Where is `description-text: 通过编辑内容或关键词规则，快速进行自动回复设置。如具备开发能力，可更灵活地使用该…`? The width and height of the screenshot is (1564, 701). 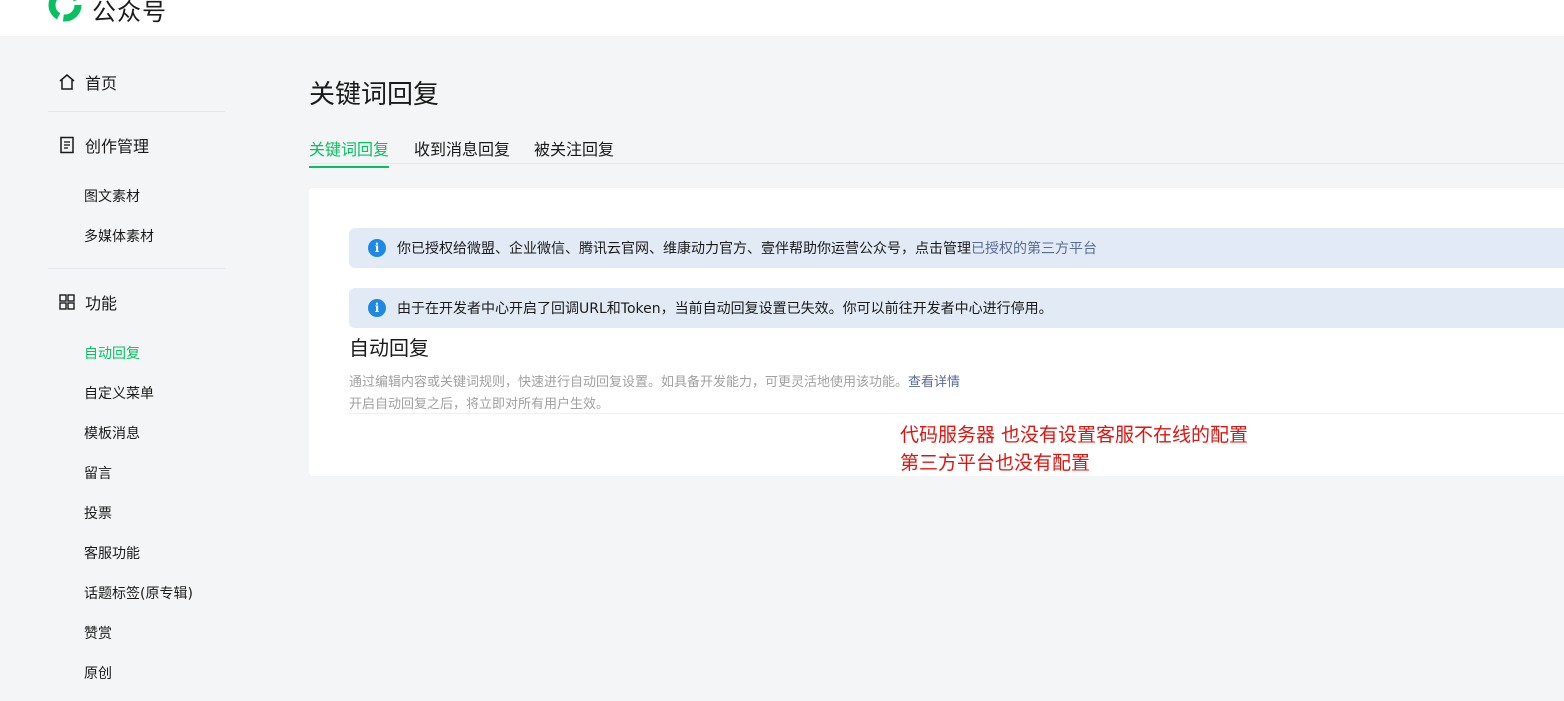
description-text: 通过编辑内容或关键词规则，快速进行自动回复设置。如具备开发能力，可更灵活地使用该… is located at coordinates (629, 382).